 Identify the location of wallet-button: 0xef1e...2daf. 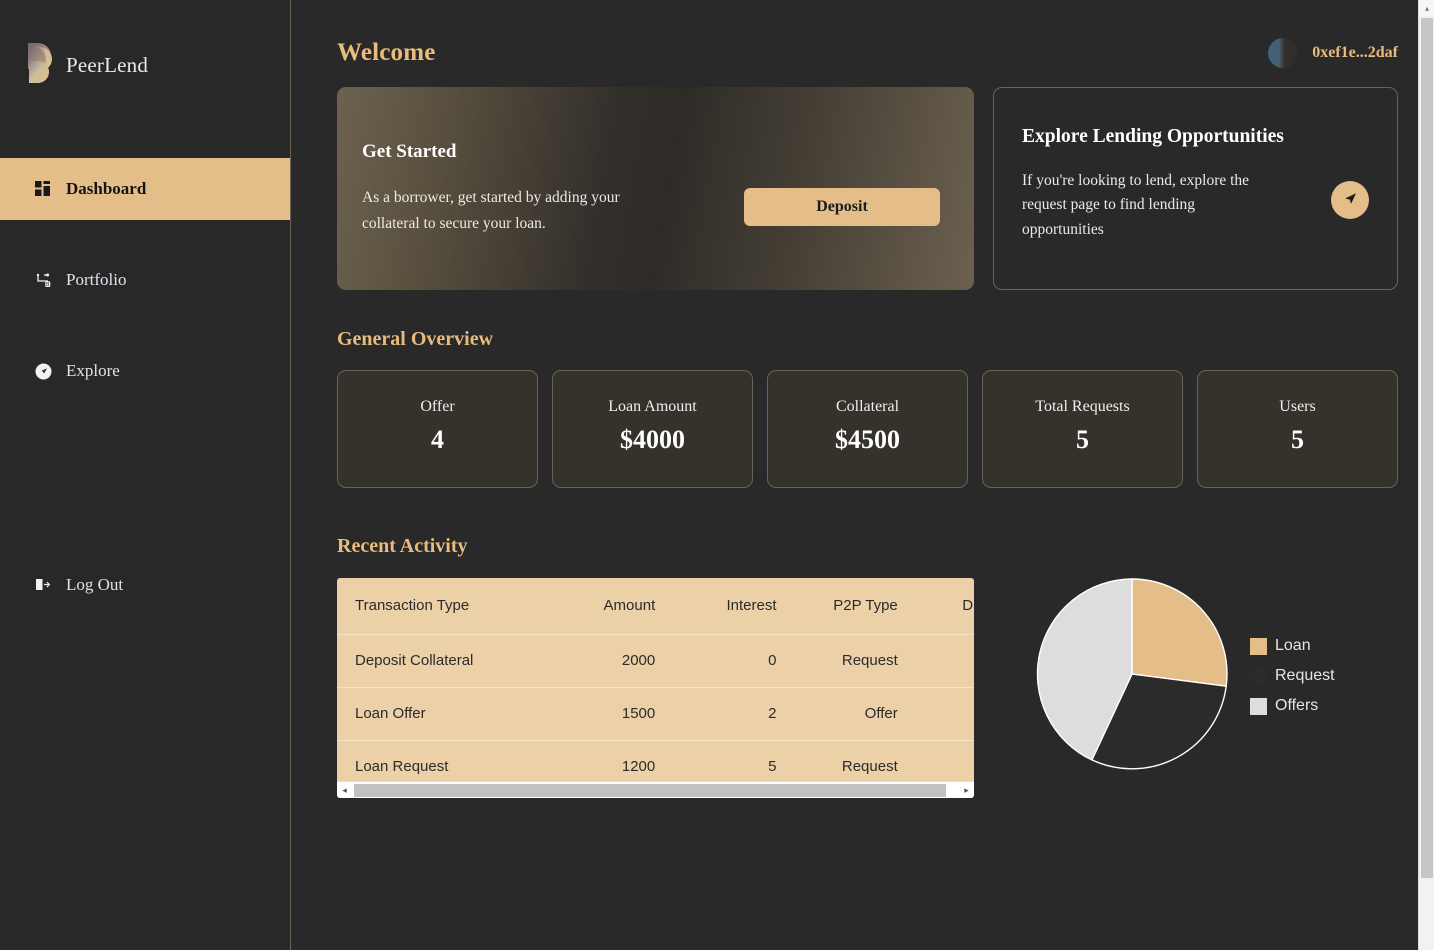
(1333, 53).